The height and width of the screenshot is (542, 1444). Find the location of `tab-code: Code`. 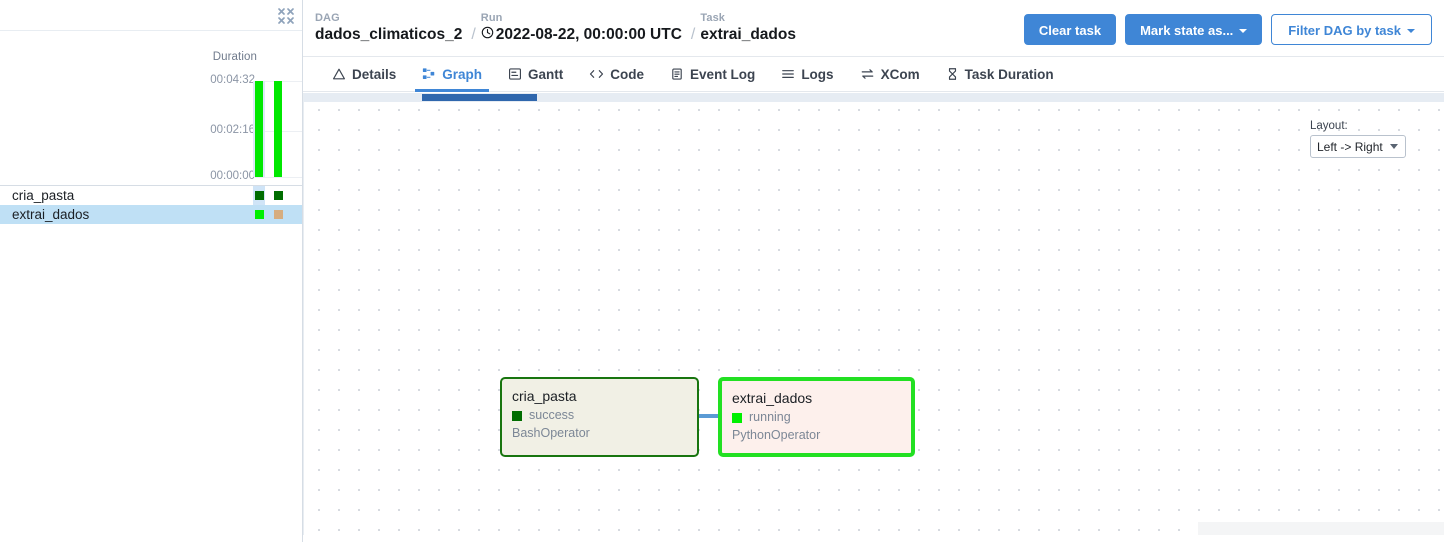

tab-code: Code is located at coordinates (616, 74).